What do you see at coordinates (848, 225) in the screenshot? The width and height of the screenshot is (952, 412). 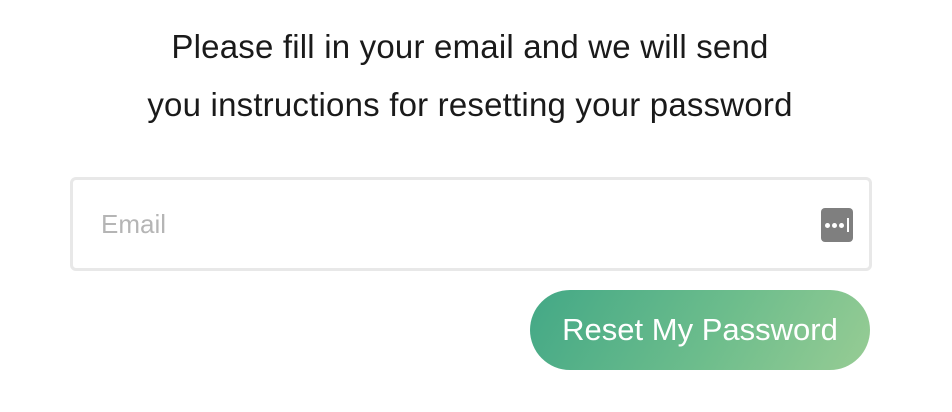 I see `cursor-bar-icon` at bounding box center [848, 225].